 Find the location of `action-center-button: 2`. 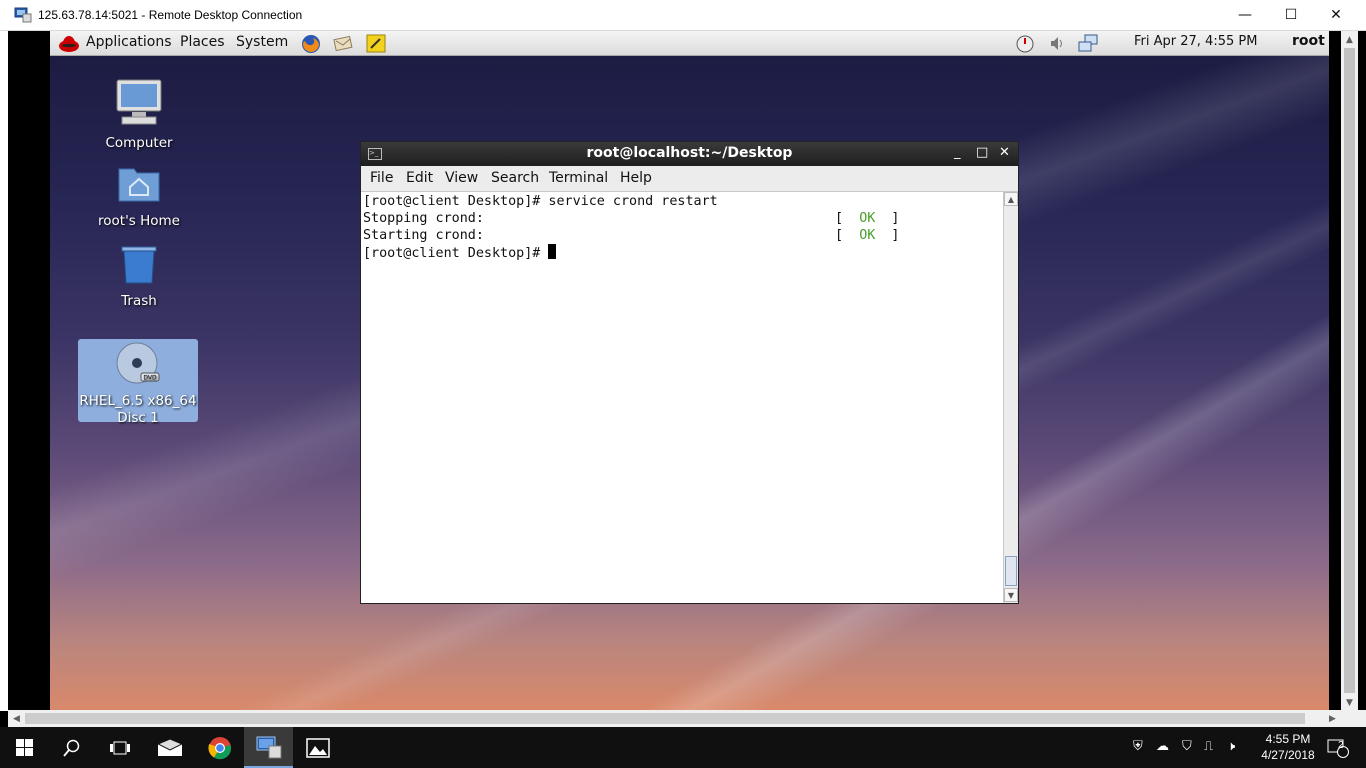

action-center-button: 2 is located at coordinates (1338, 747).